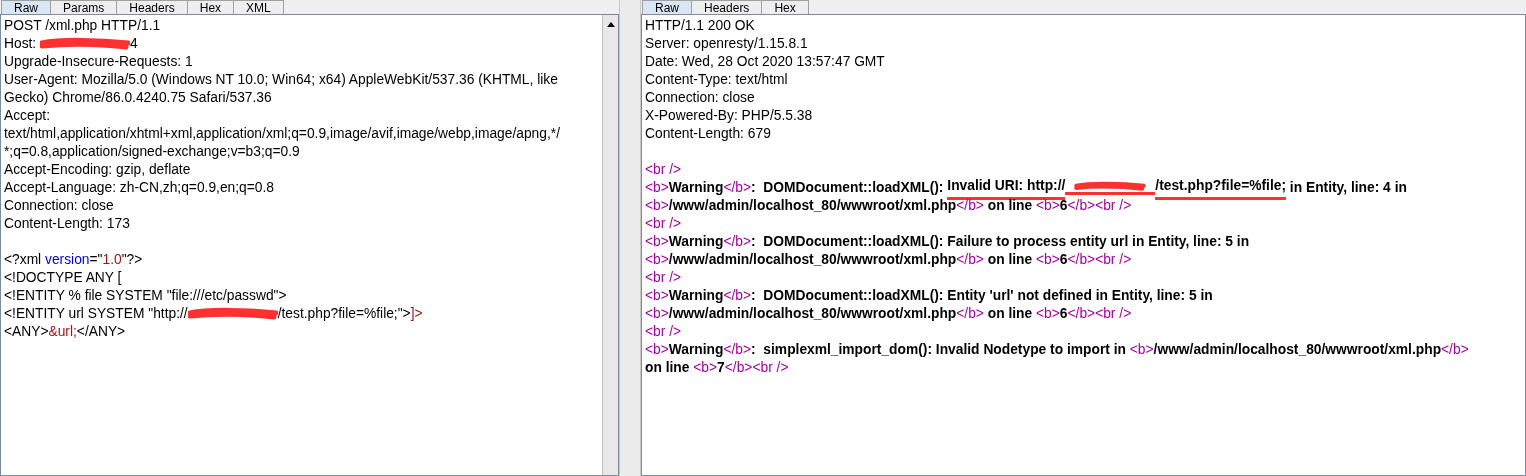 The image size is (1526, 476). What do you see at coordinates (696, 187) in the screenshot?
I see `code-text: Warning` at bounding box center [696, 187].